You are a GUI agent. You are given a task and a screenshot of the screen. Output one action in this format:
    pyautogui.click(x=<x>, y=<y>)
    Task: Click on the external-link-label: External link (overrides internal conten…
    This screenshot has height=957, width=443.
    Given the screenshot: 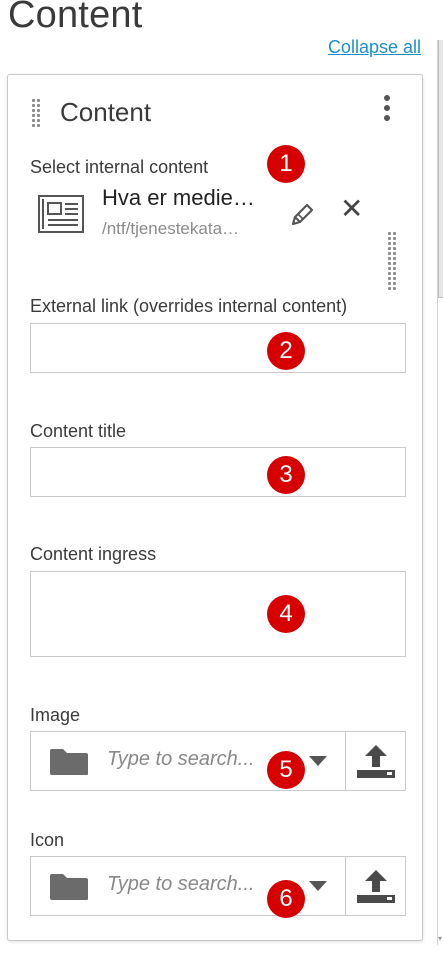 What is the action you would take?
    pyautogui.click(x=189, y=306)
    